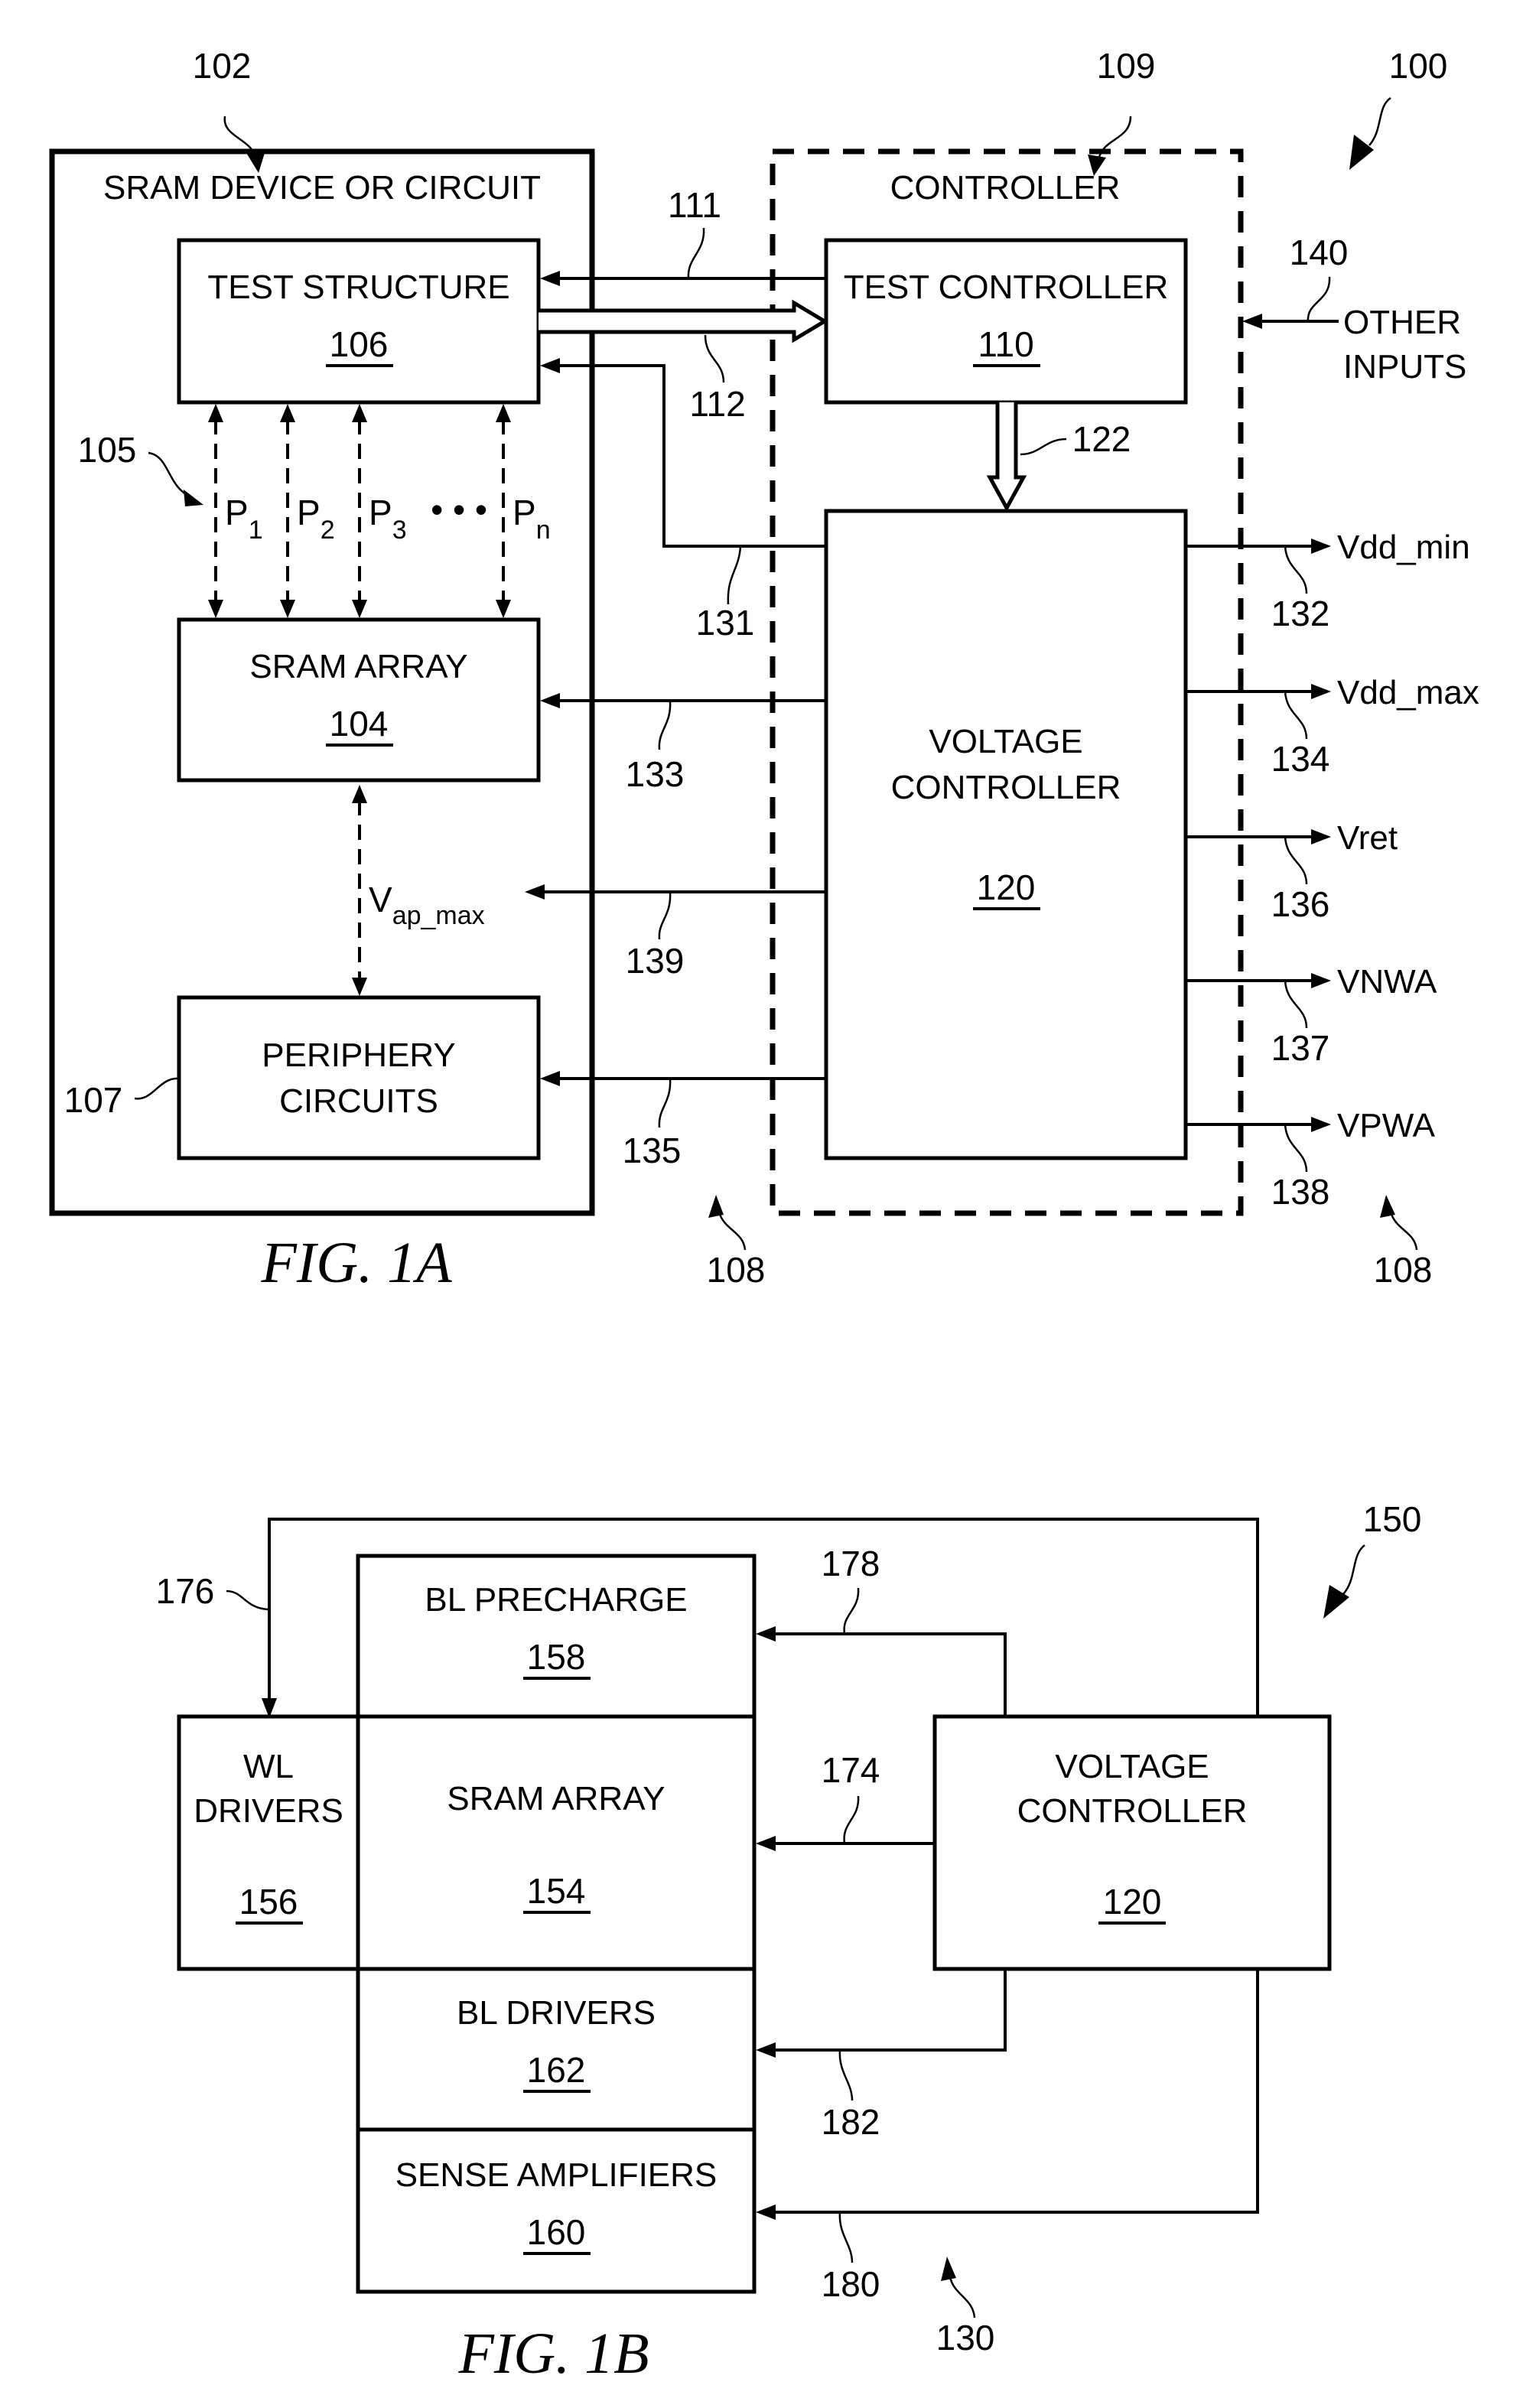 This screenshot has width=1536, height=2408. What do you see at coordinates (1132, 1767) in the screenshot?
I see `voltage-controller-1b-line1: VOLTAGE` at bounding box center [1132, 1767].